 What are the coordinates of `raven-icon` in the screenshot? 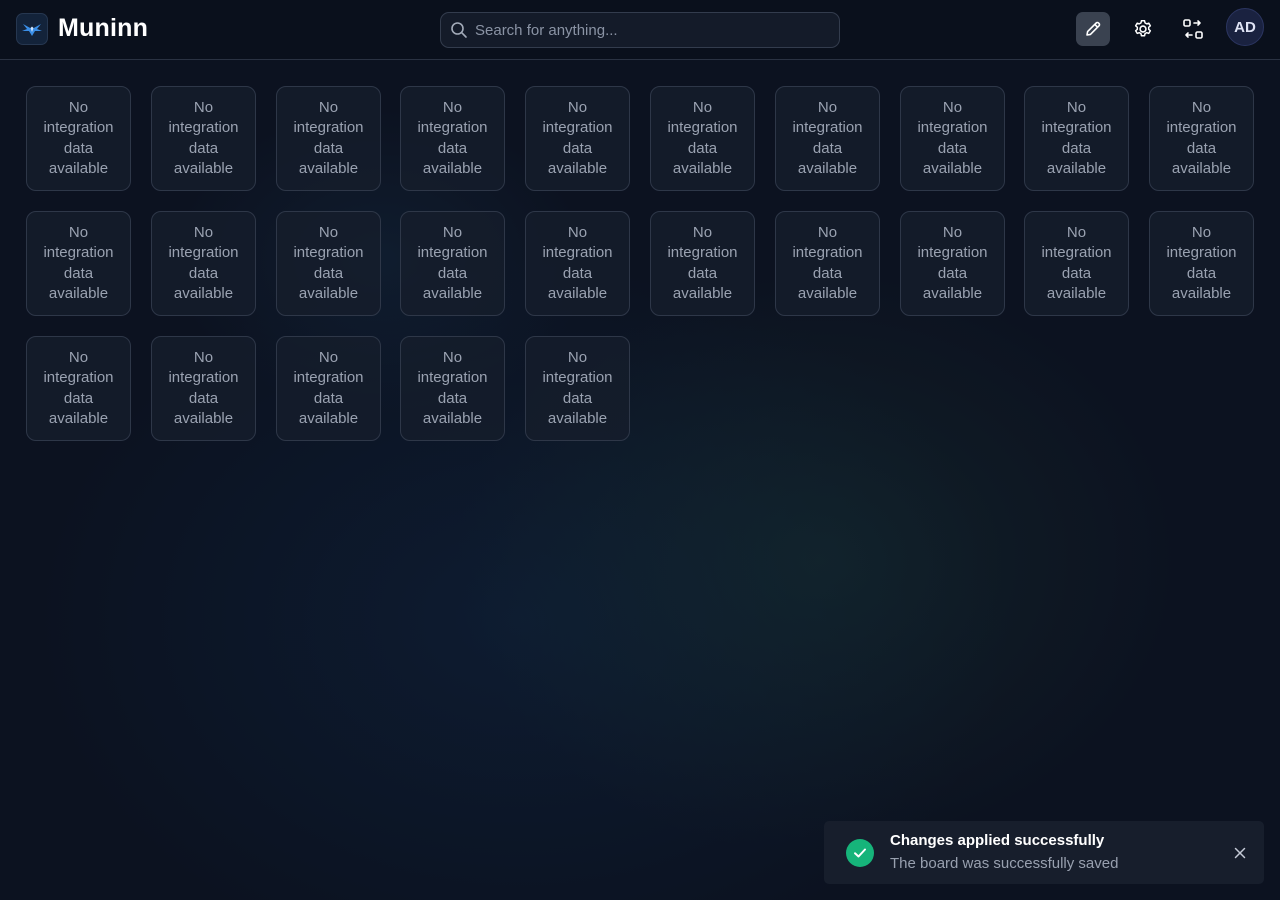 It's located at (32, 29).